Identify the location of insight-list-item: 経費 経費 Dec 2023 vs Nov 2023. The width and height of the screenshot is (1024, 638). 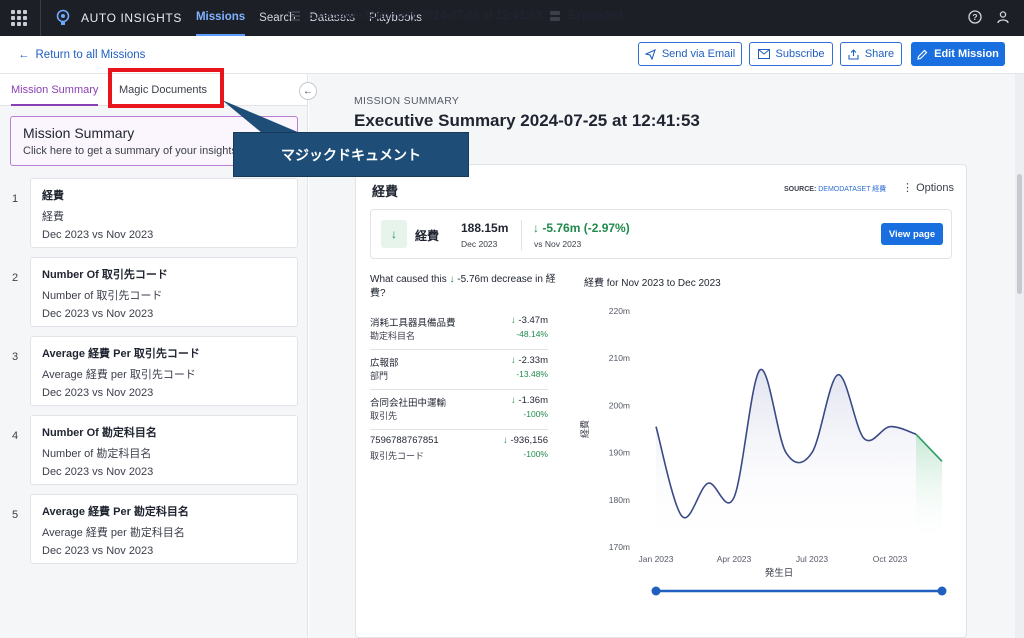
(164, 213).